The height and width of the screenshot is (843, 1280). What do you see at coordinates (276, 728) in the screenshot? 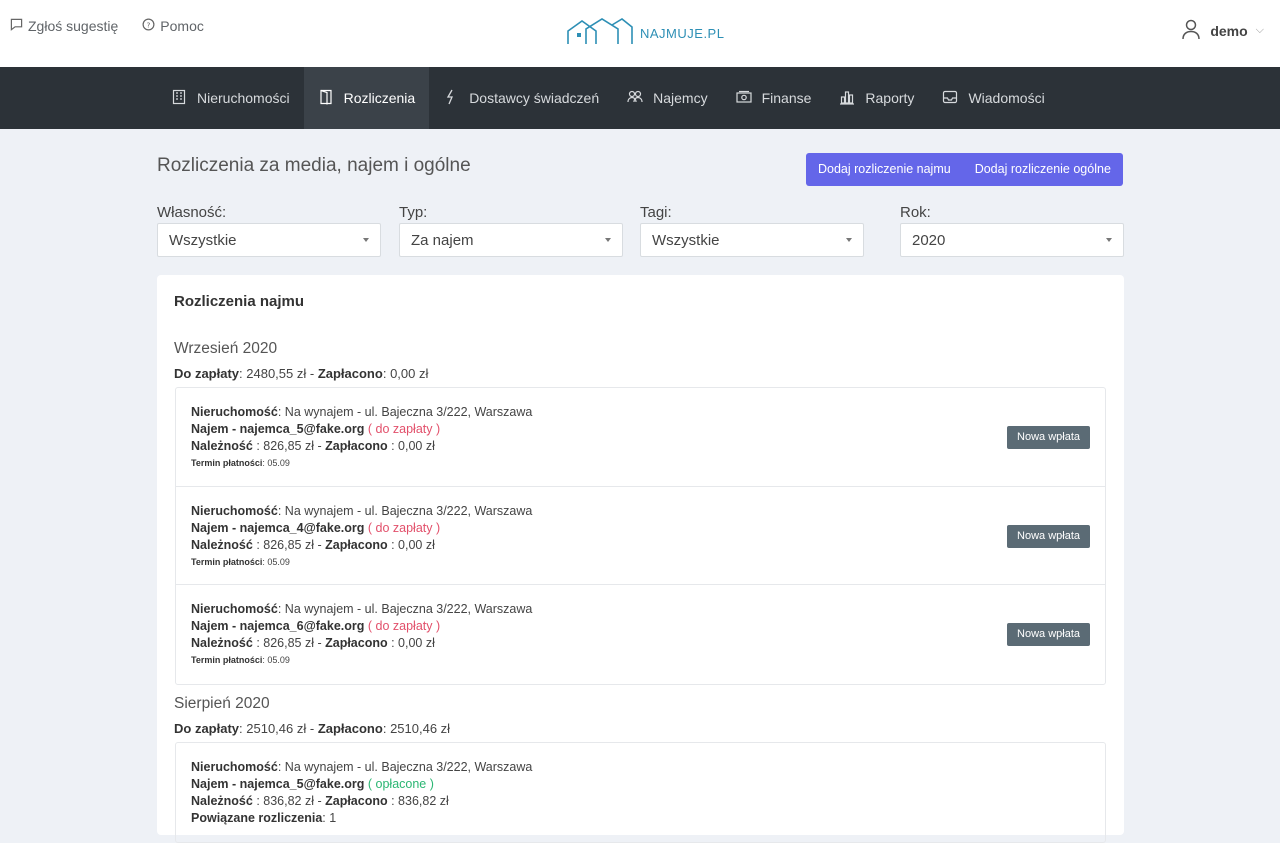
I see `to-pay-value: 2510,46 zł` at bounding box center [276, 728].